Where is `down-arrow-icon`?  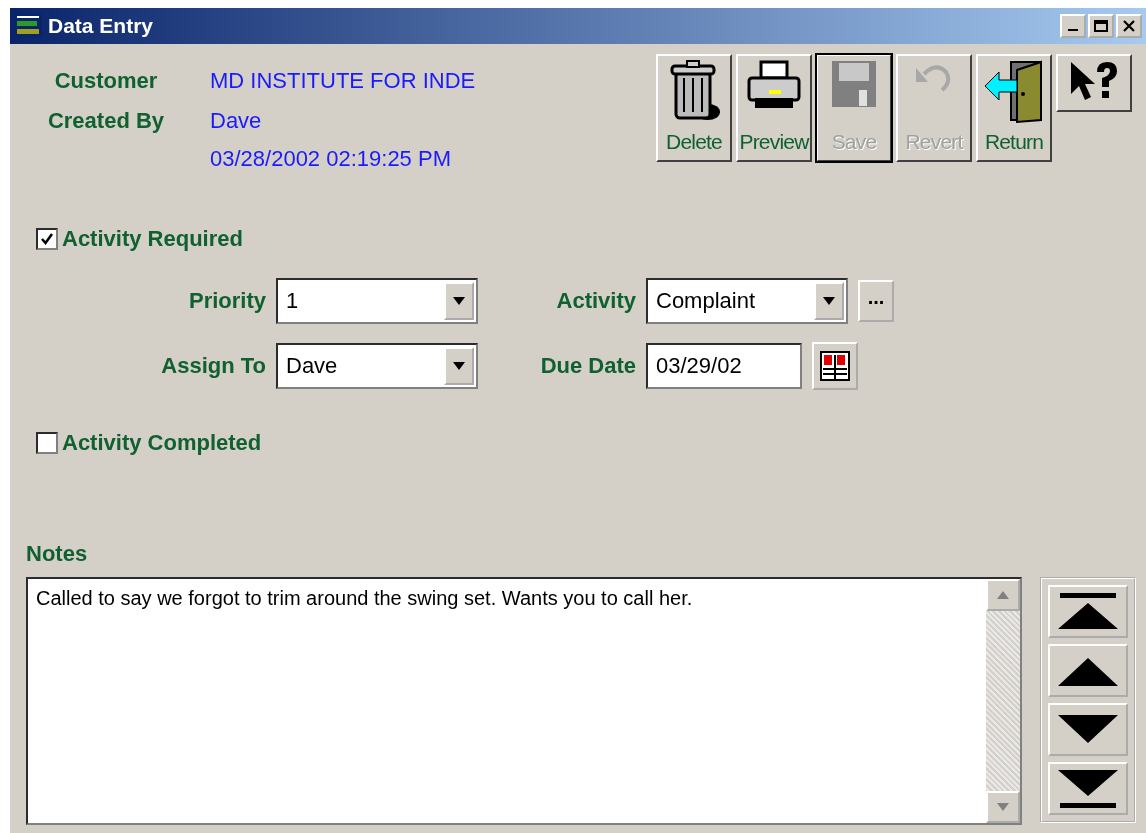
down-arrow-icon is located at coordinates (1003, 807).